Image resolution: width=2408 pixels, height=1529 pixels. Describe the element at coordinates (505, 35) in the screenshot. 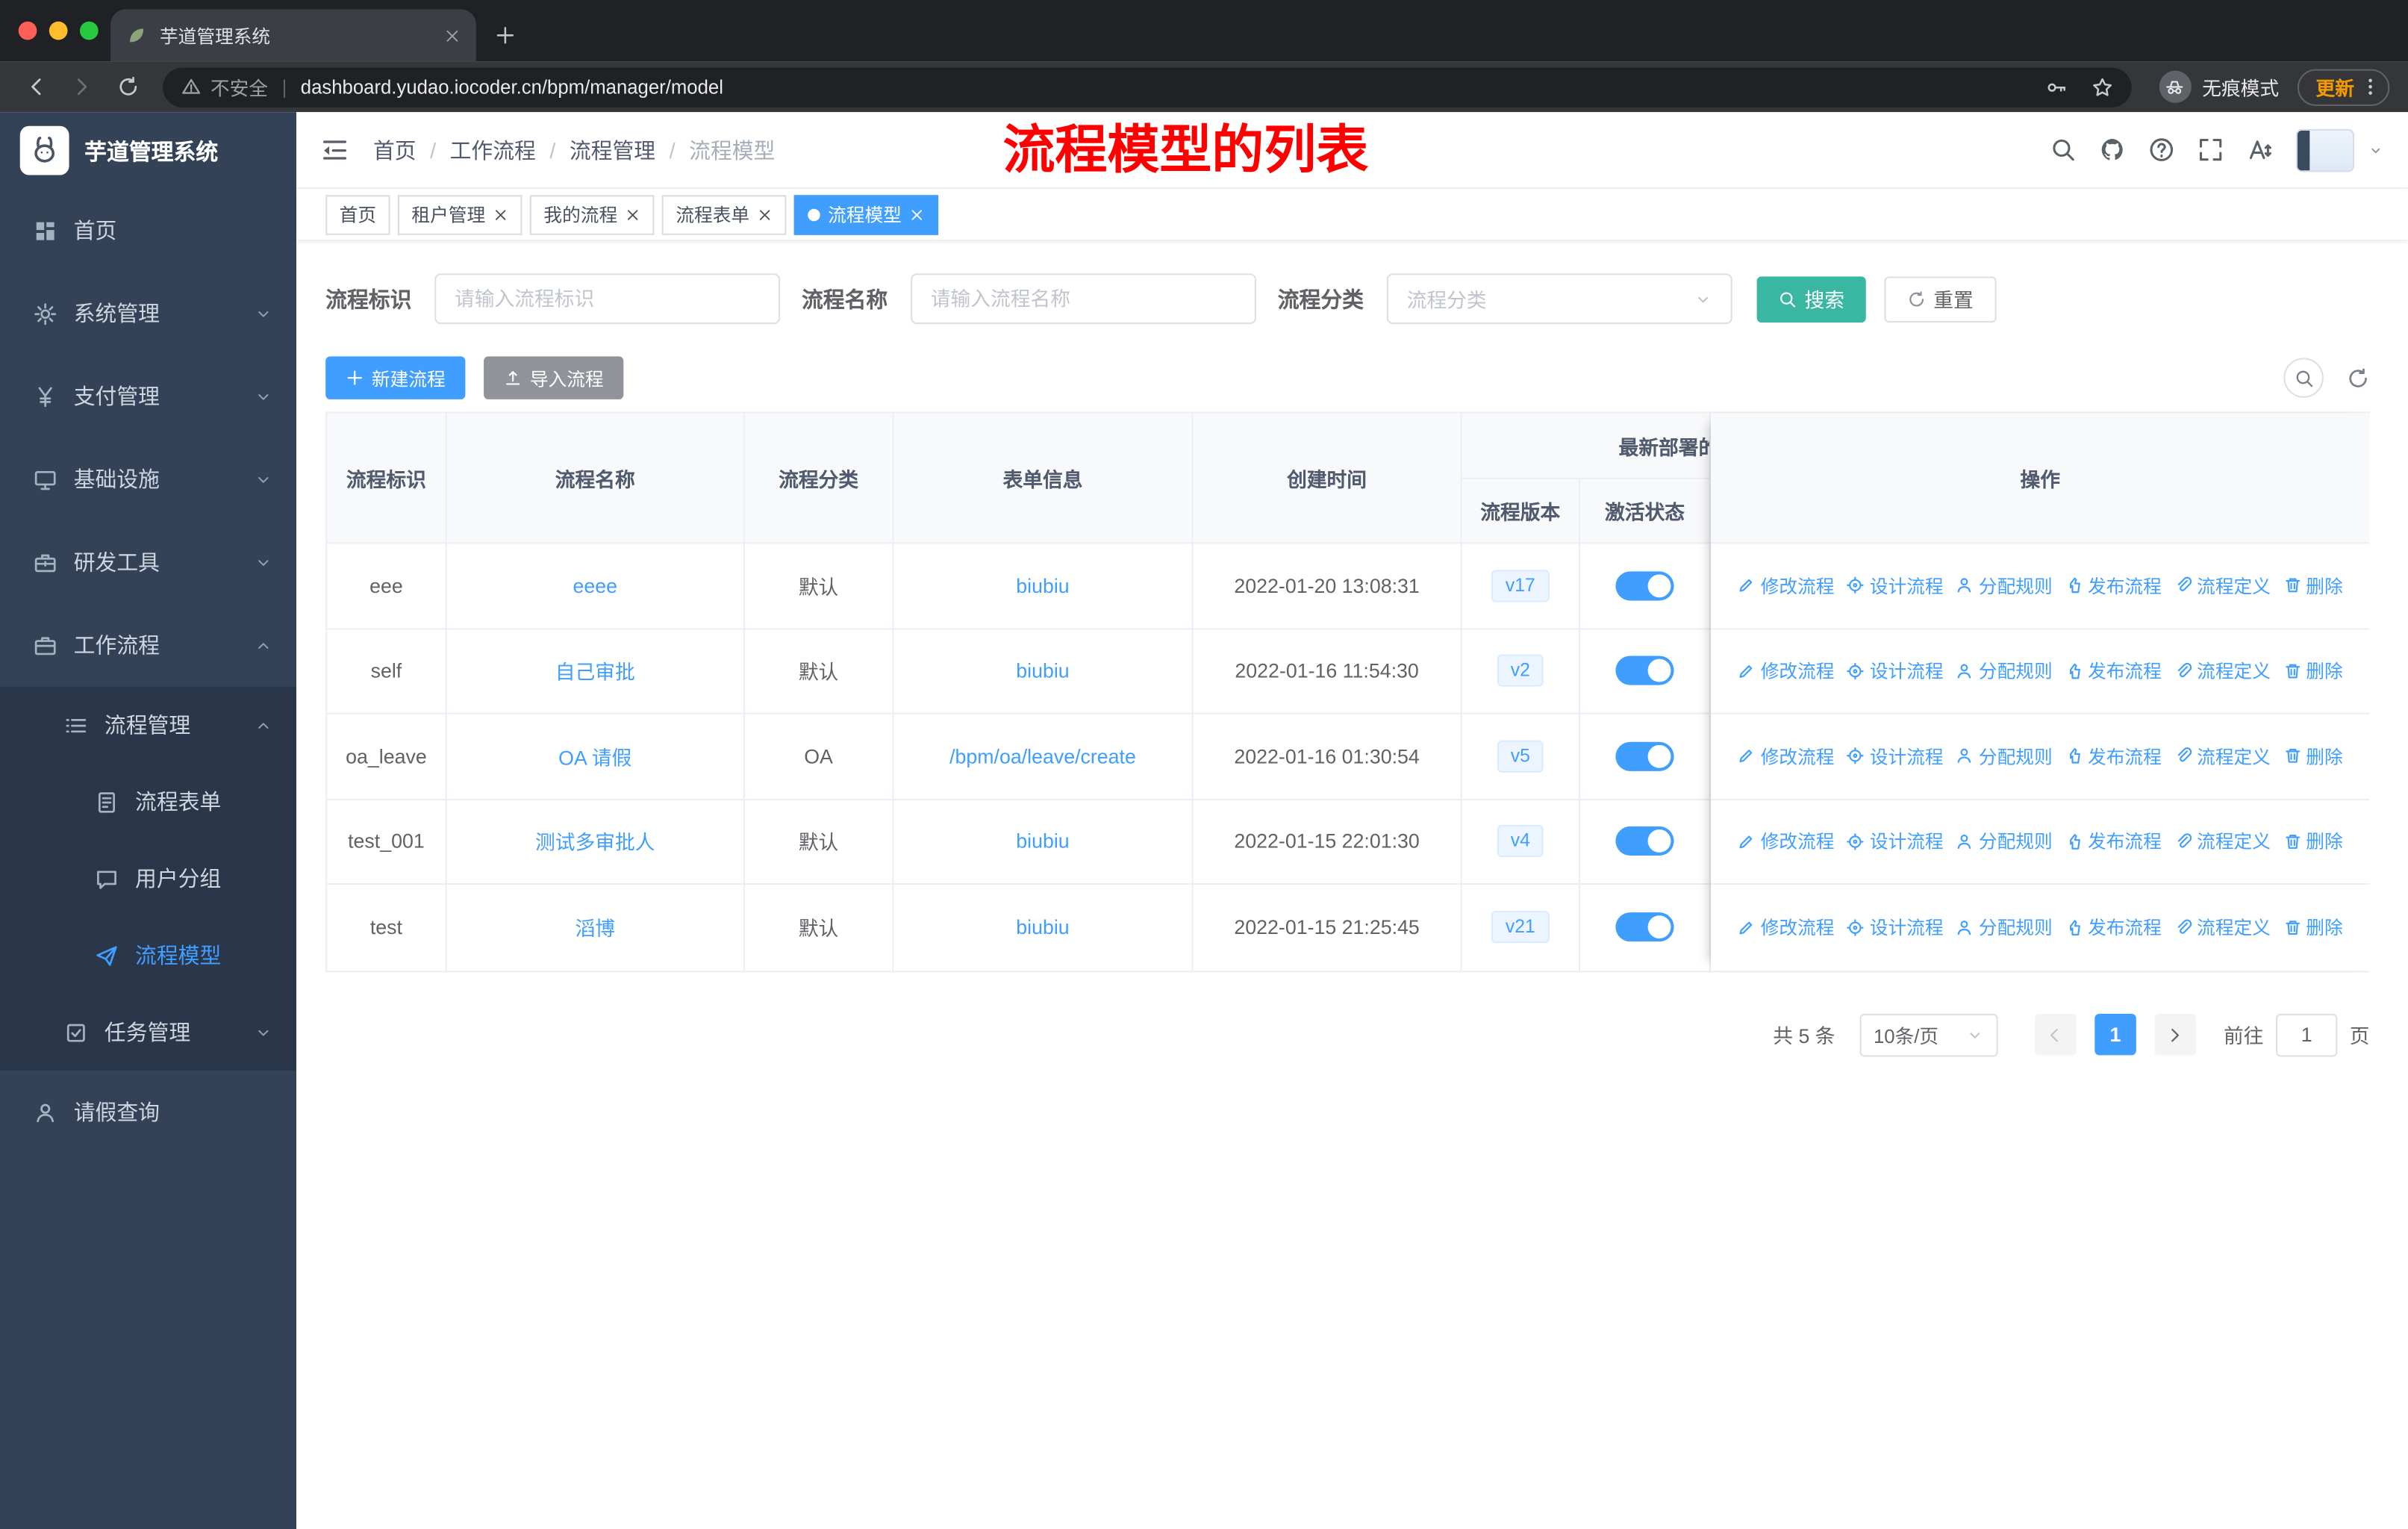

I see `new-tab-button` at that location.